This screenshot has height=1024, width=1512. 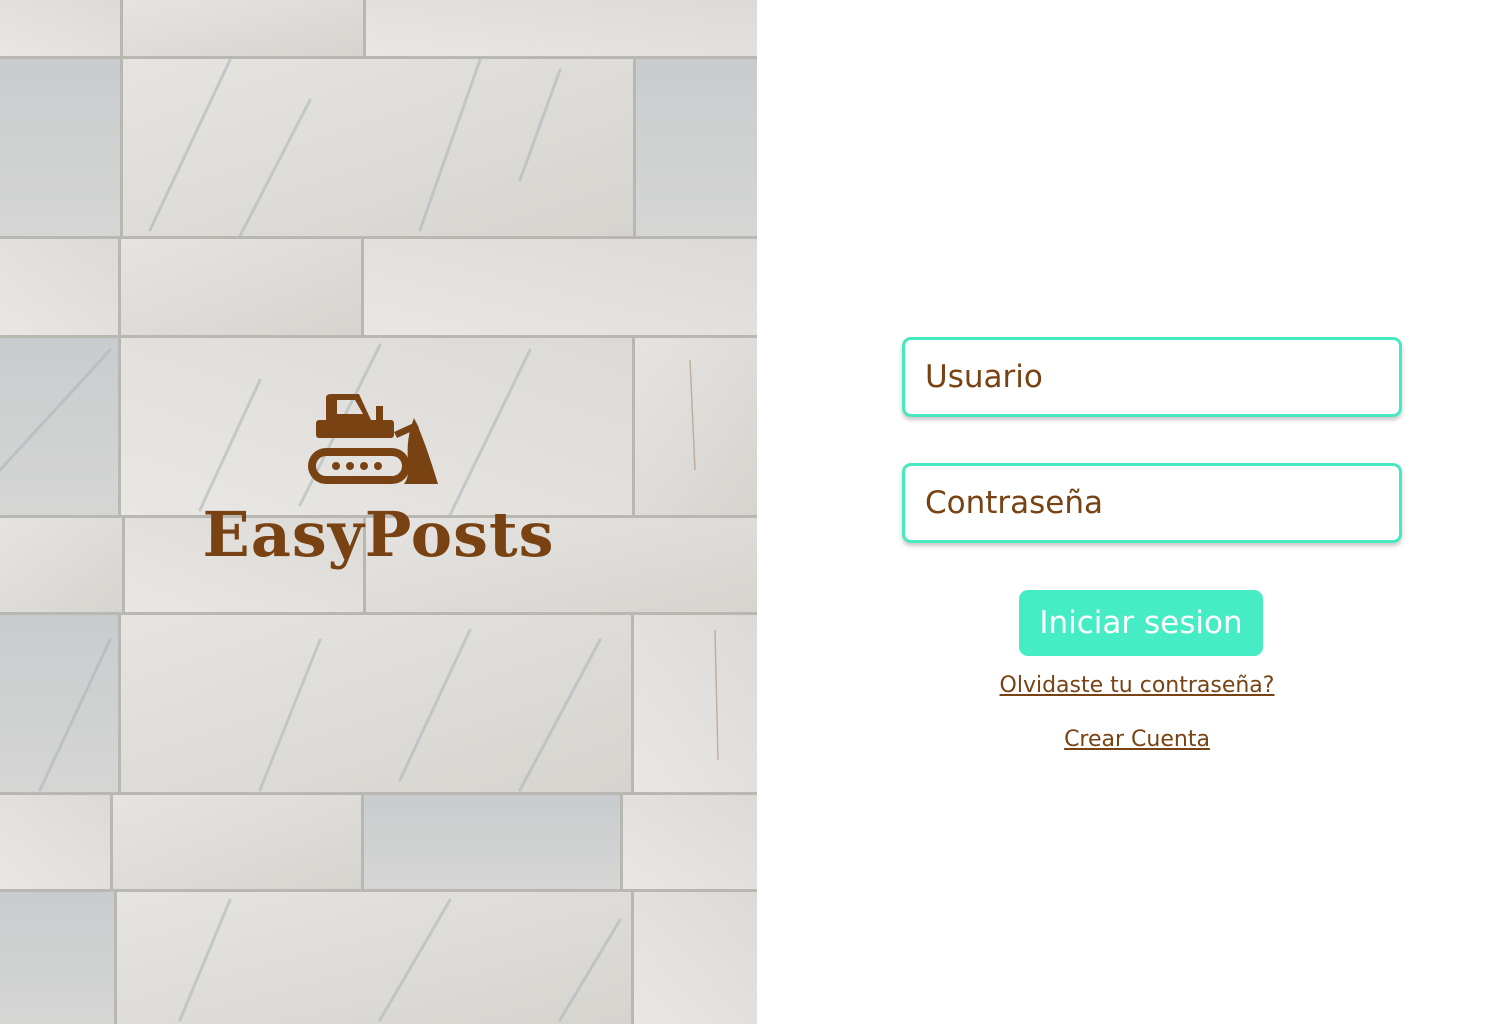 I want to click on password-input, so click(x=1152, y=503).